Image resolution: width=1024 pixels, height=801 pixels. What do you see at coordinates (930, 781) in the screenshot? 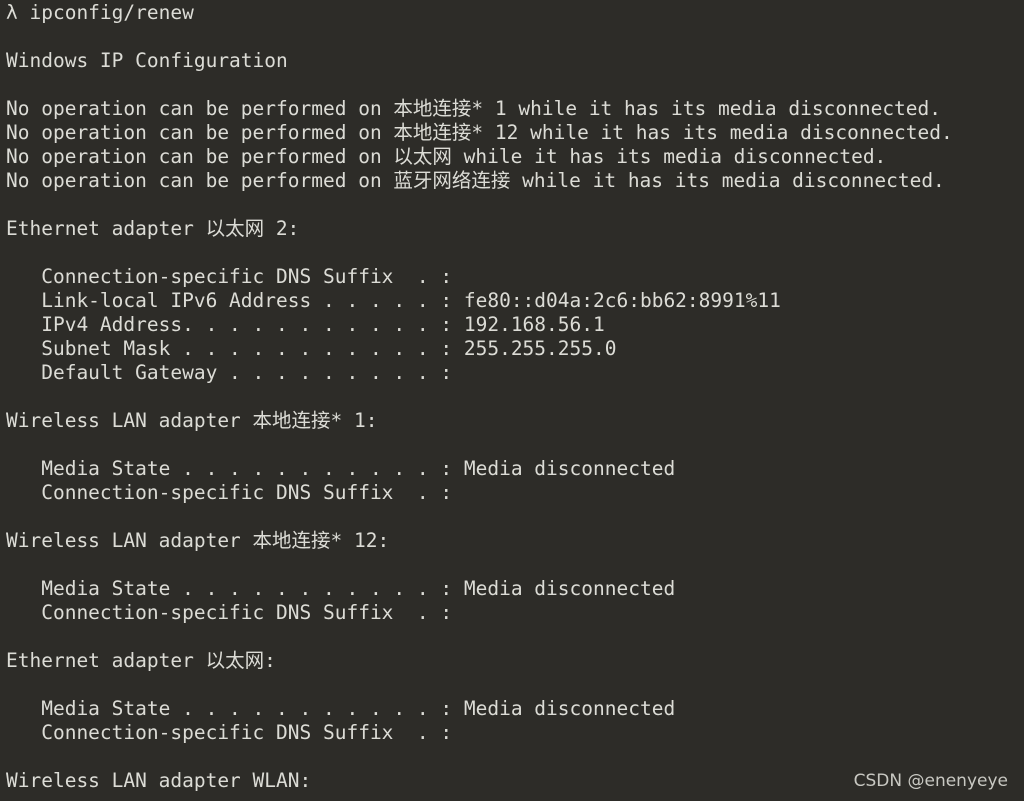
I see `watermark: CSDN @enenyeye` at bounding box center [930, 781].